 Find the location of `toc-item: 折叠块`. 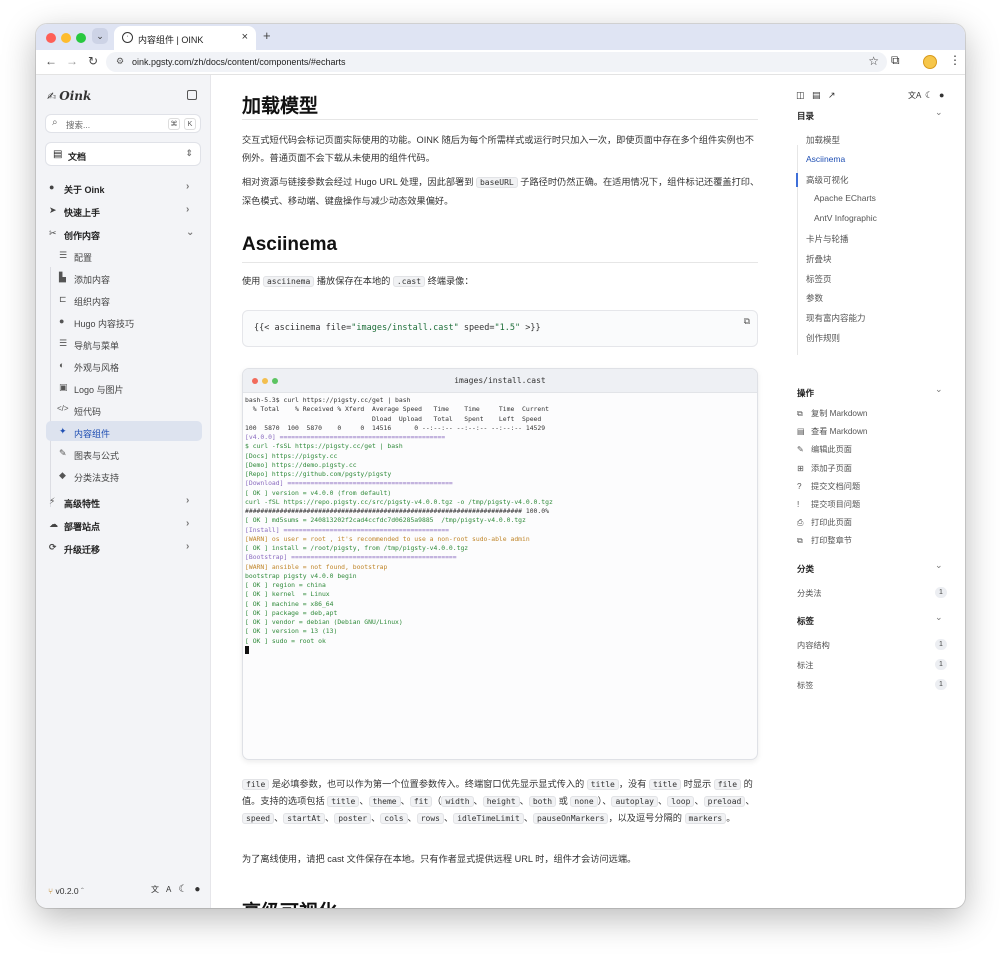

toc-item: 折叠块 is located at coordinates (819, 259).